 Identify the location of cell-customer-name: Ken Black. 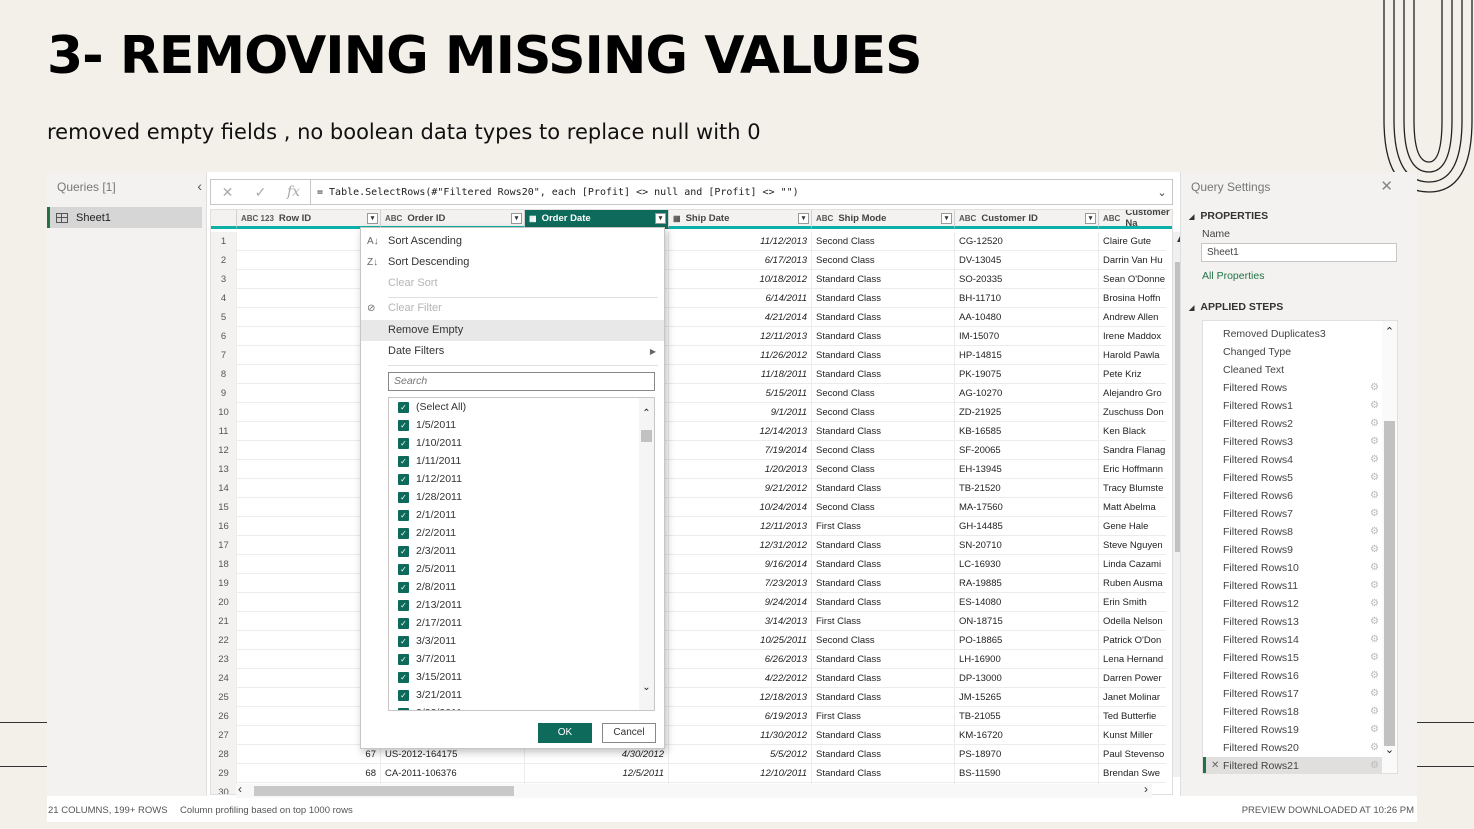
(1135, 431).